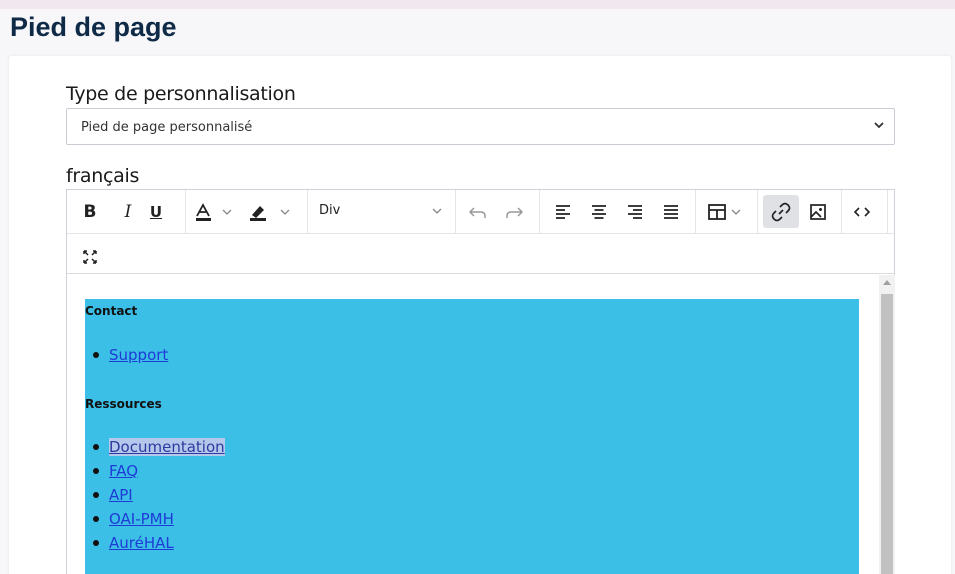 This screenshot has width=955, height=574. I want to click on link-support: Support, so click(138, 355).